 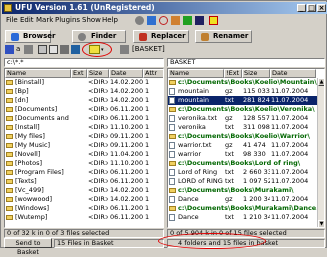 What do you see at coordinates (256, 118) in the screenshot?
I see `cell-size: 128 557` at bounding box center [256, 118].